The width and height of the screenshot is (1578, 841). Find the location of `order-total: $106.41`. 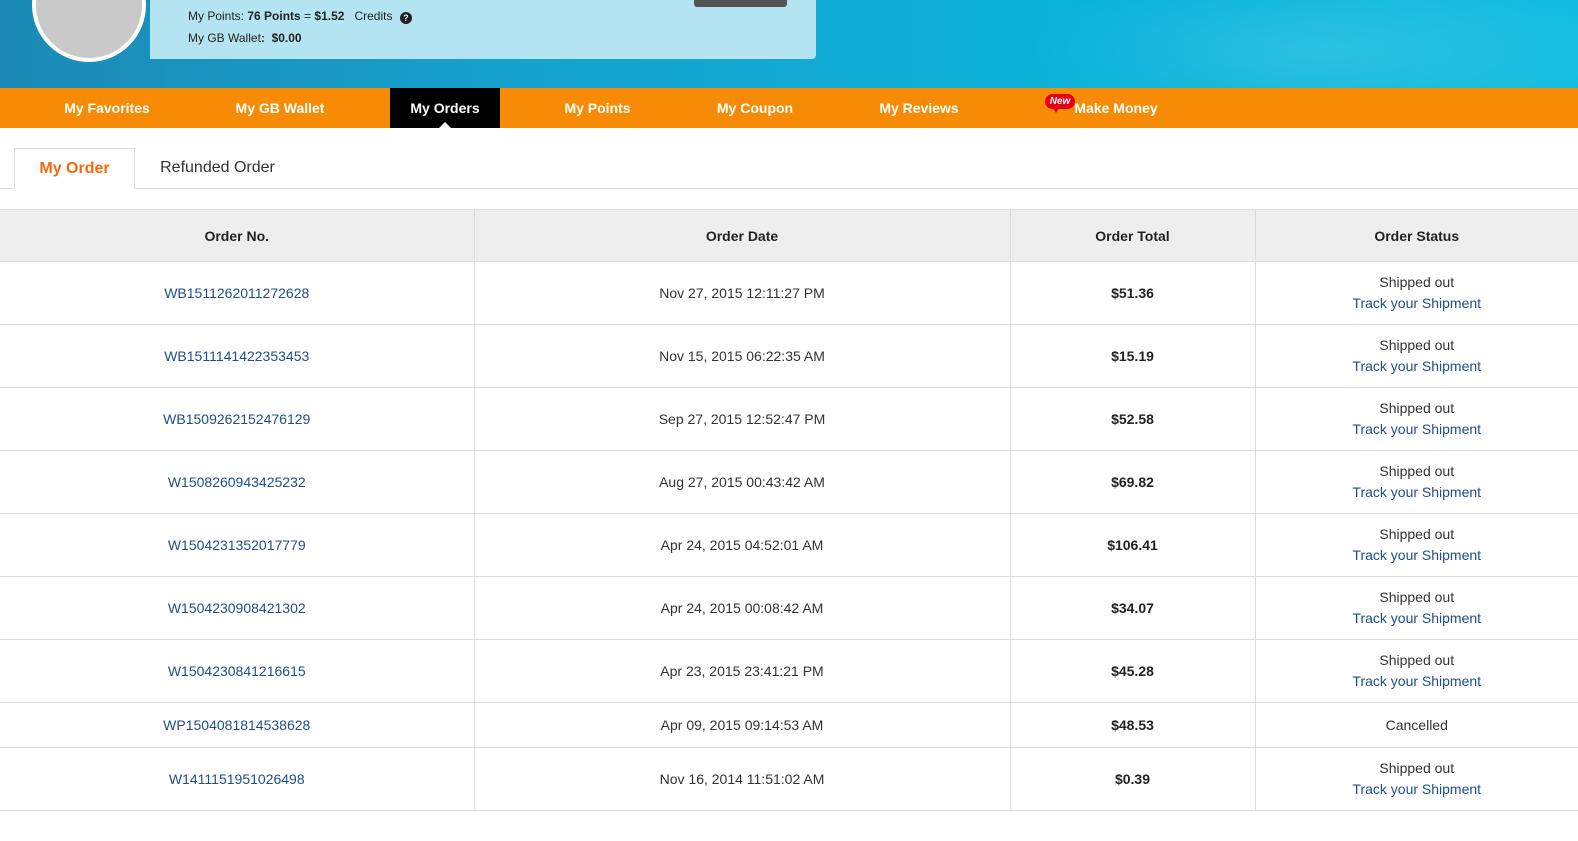

order-total: $106.41 is located at coordinates (1133, 545).